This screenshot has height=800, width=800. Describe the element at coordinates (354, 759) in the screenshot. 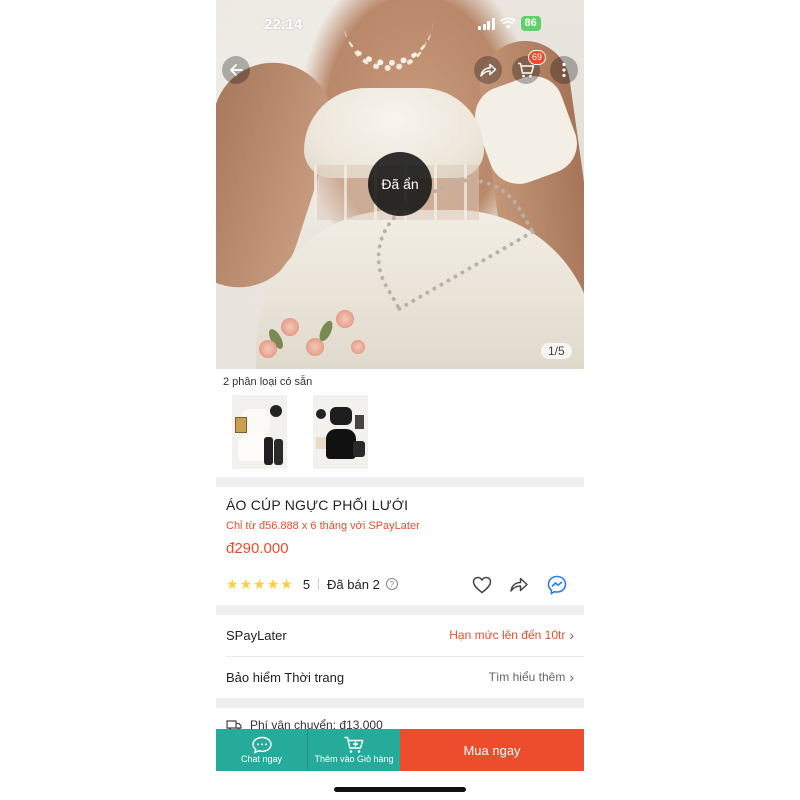

I see `add-to-cart-label: Thêm vào Giỏ hàng` at that location.